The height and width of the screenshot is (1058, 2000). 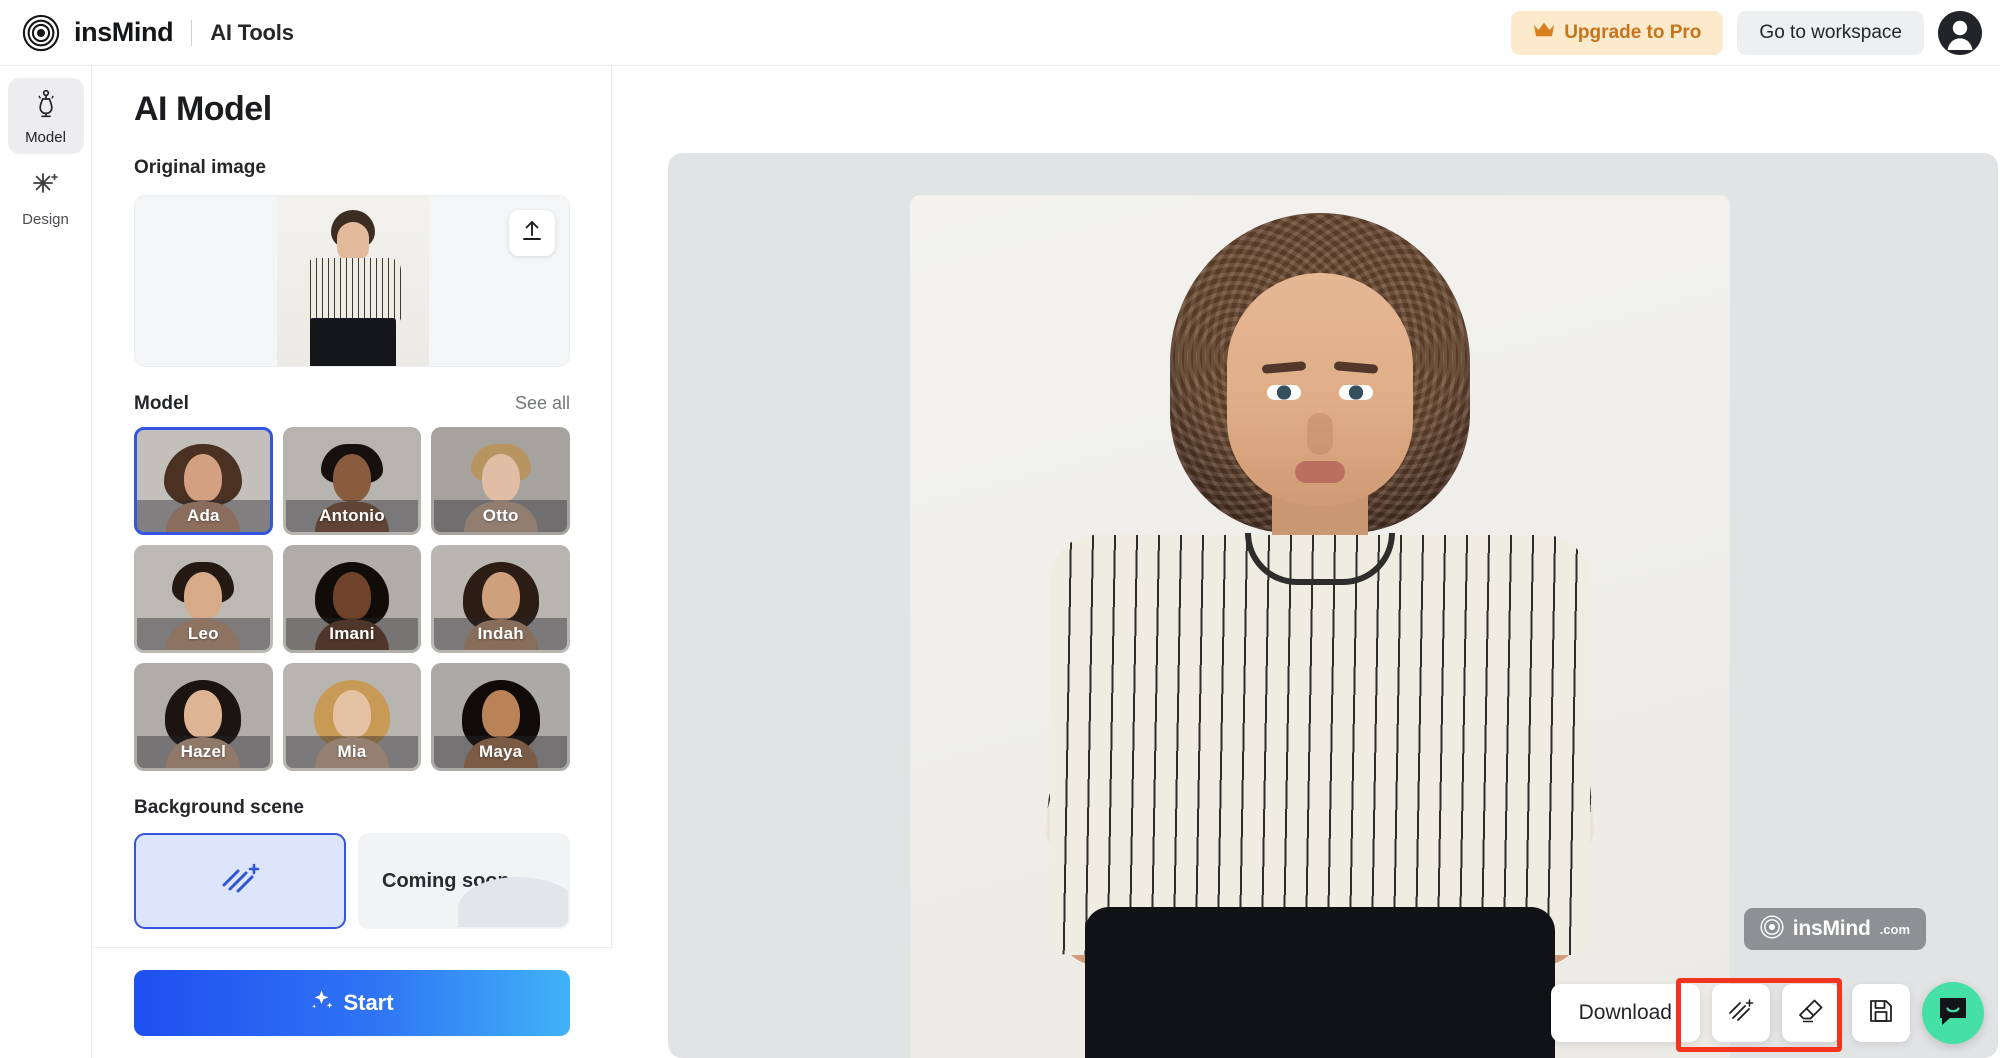 I want to click on model-card: Imani, so click(x=352, y=599).